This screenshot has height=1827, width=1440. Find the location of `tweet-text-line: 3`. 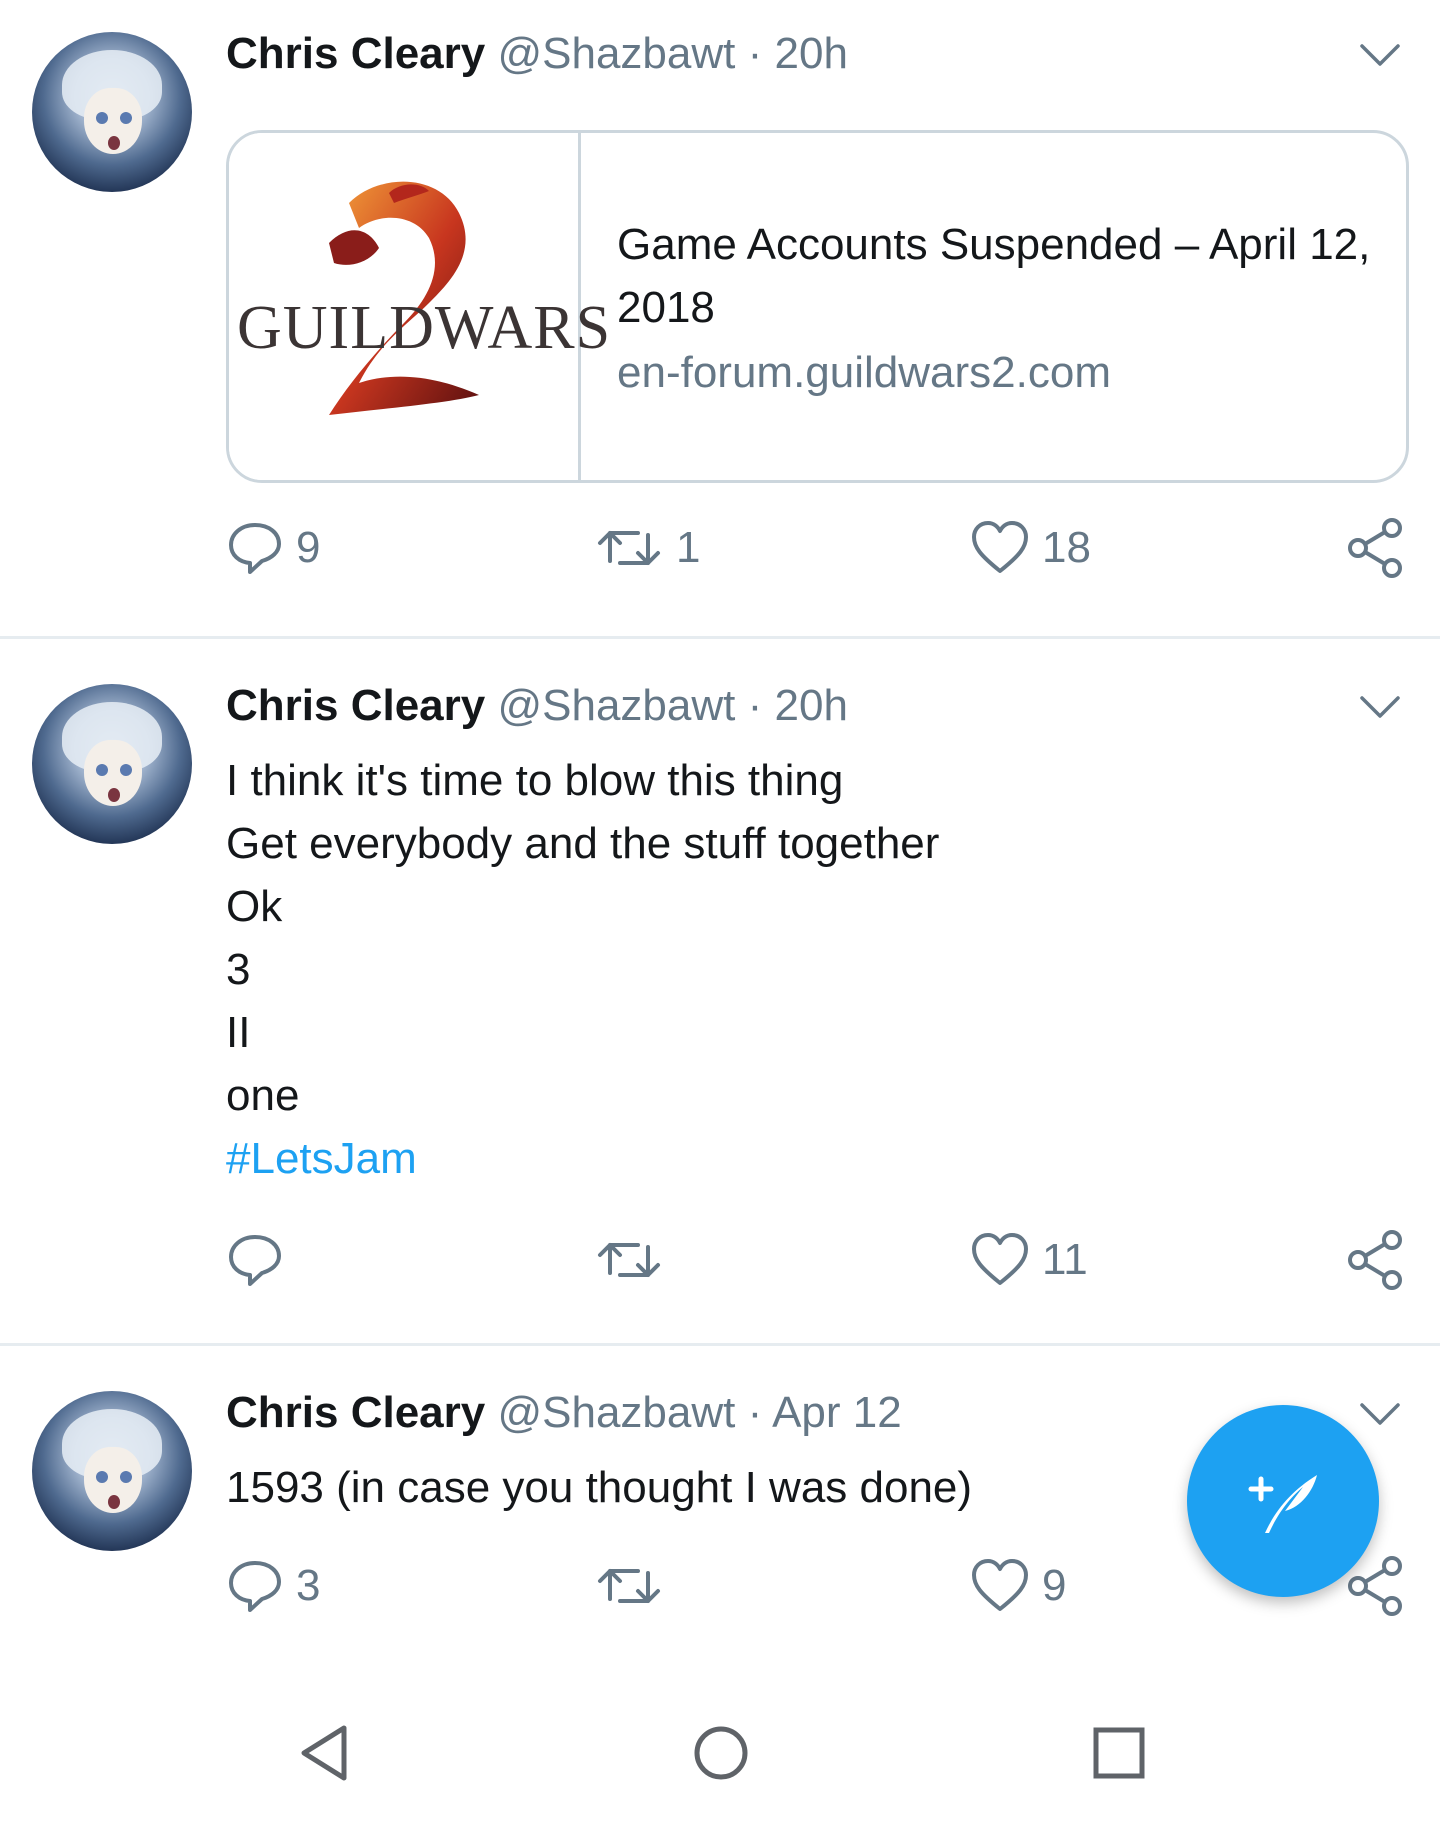

tweet-text-line: 3 is located at coordinates (238, 969).